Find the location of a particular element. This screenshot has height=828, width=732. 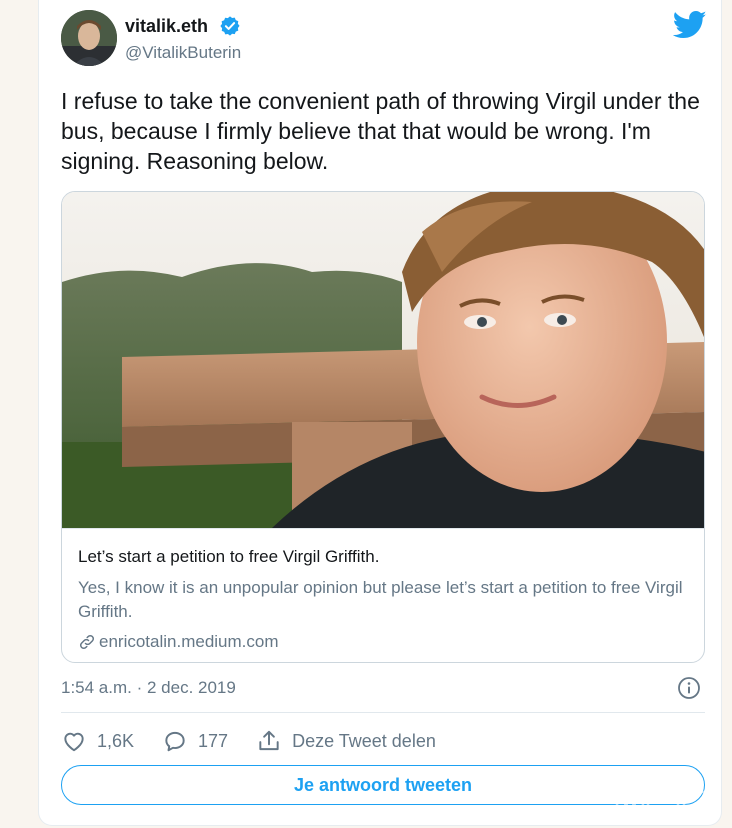

tweet-timestamp: 1:54 a.m. · 2 dec. 2019 is located at coordinates (148, 688).